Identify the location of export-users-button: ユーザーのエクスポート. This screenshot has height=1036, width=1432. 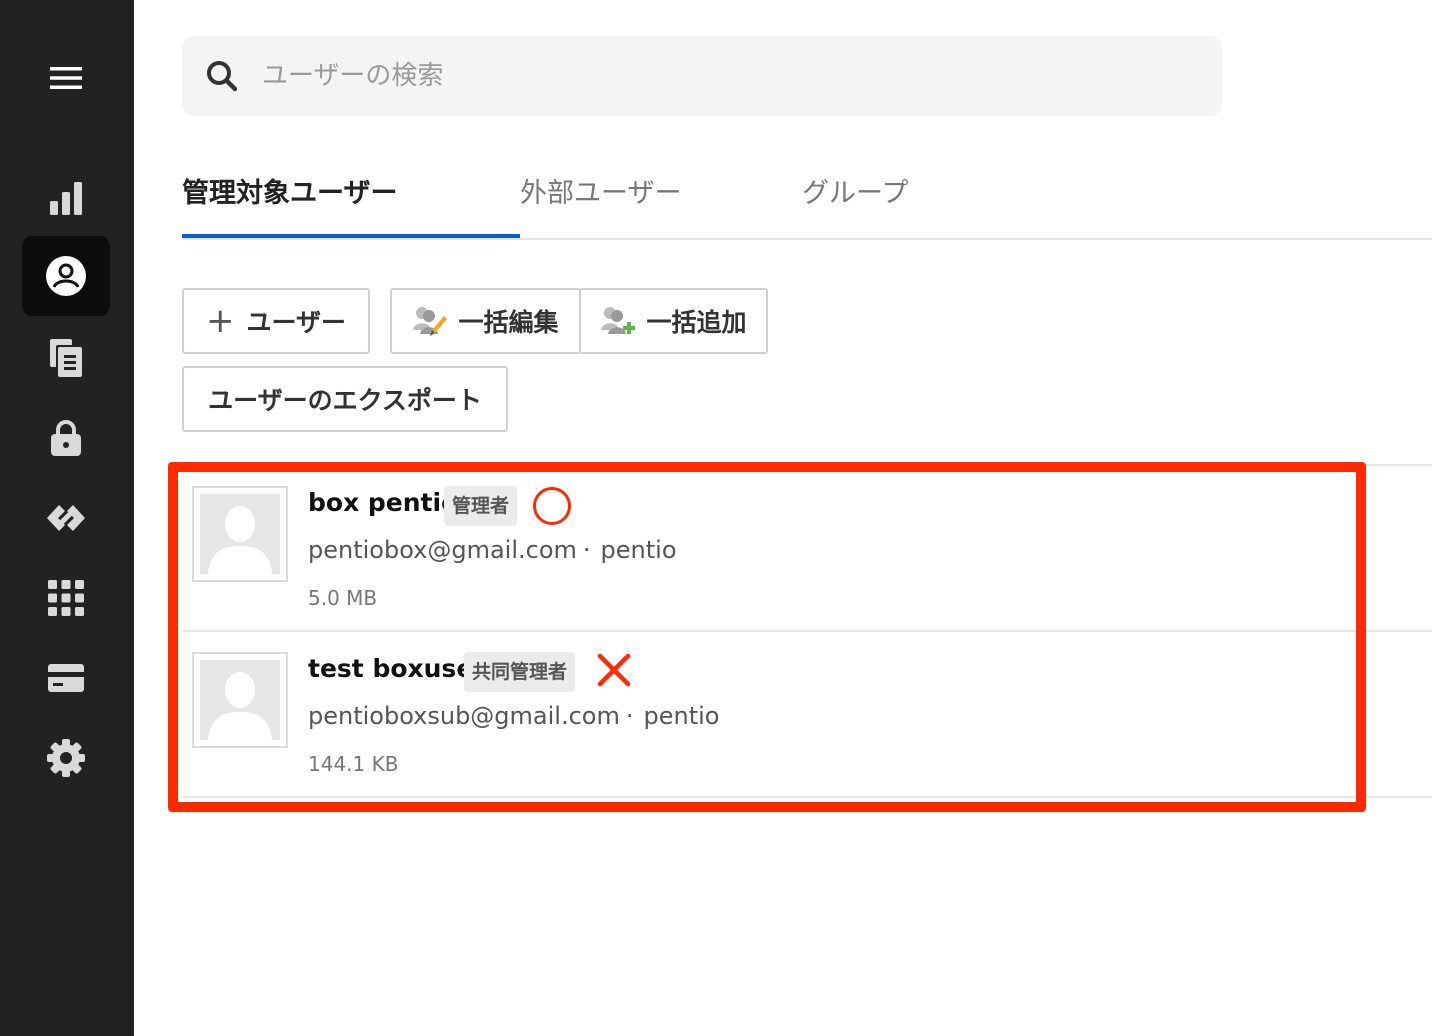
(345, 399).